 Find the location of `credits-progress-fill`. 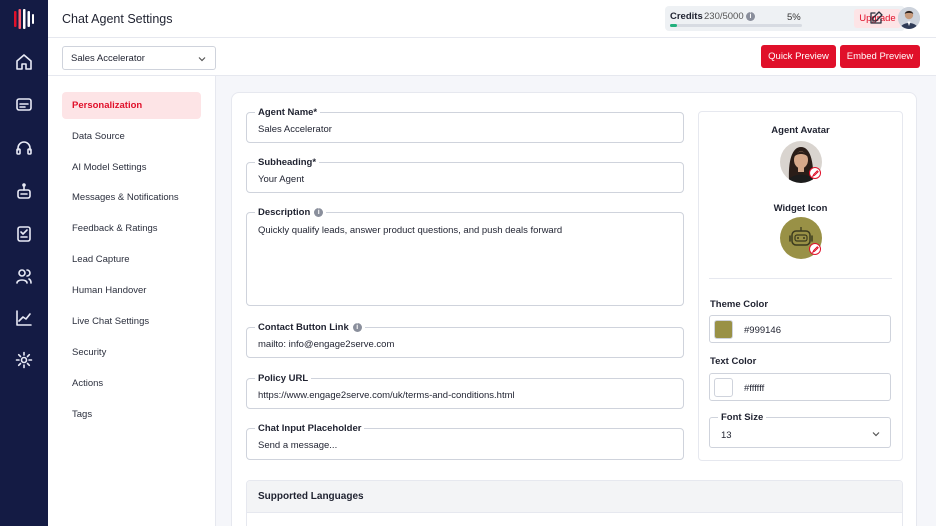

credits-progress-fill is located at coordinates (673, 25).